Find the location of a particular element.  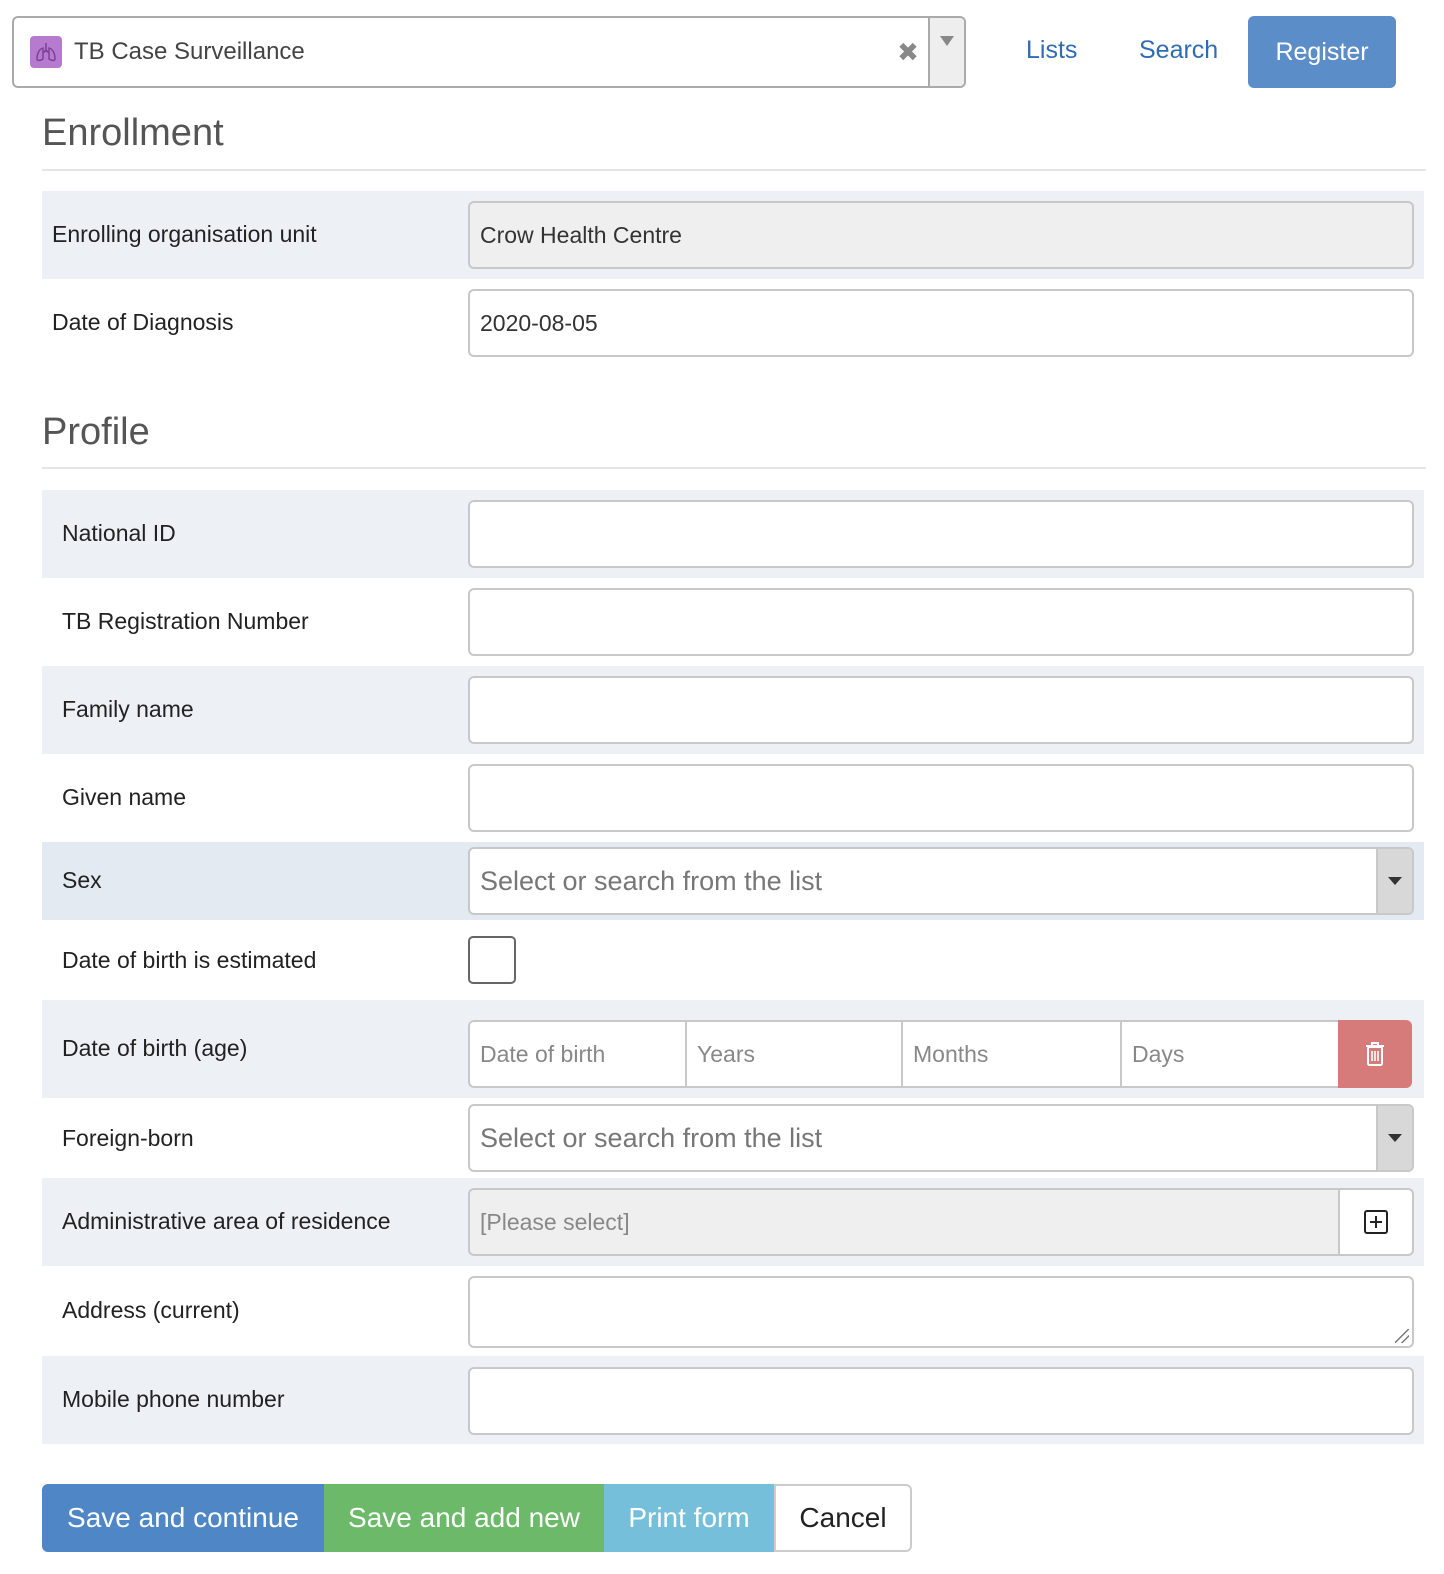

sex-placeholder: Select or search from the list is located at coordinates (651, 880).